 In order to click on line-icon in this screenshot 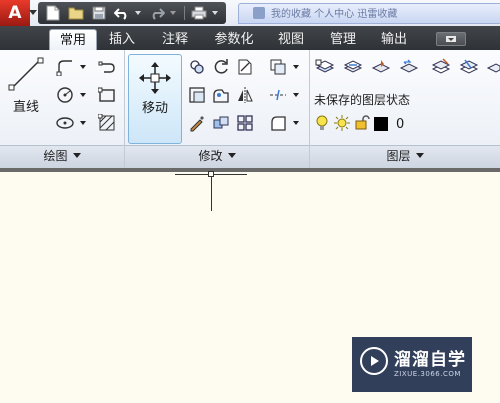, I will do `click(26, 74)`.